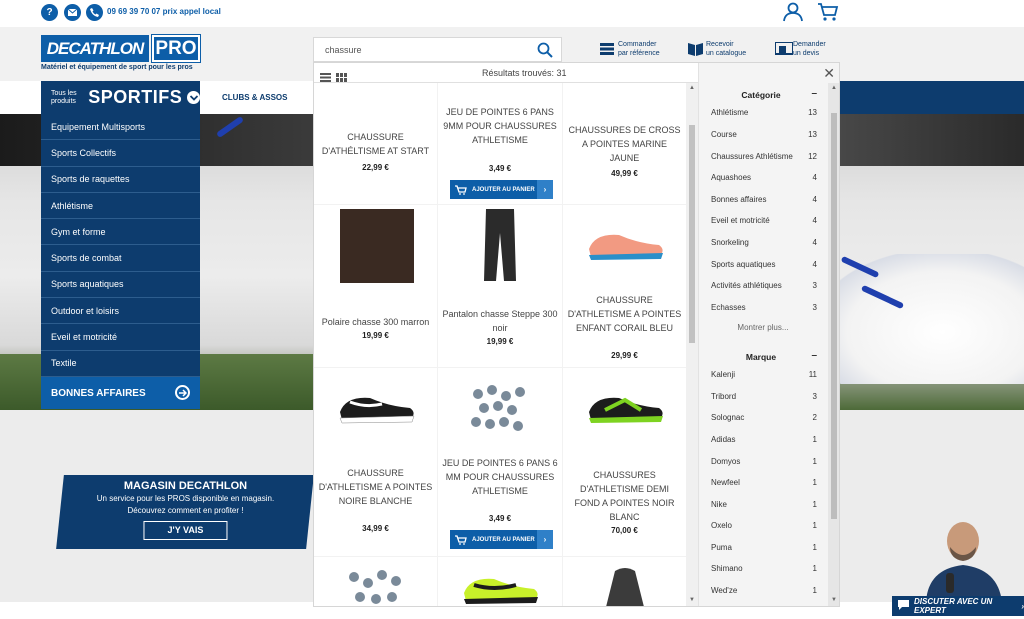  I want to click on facet-option: Solognac 2, so click(764, 417).